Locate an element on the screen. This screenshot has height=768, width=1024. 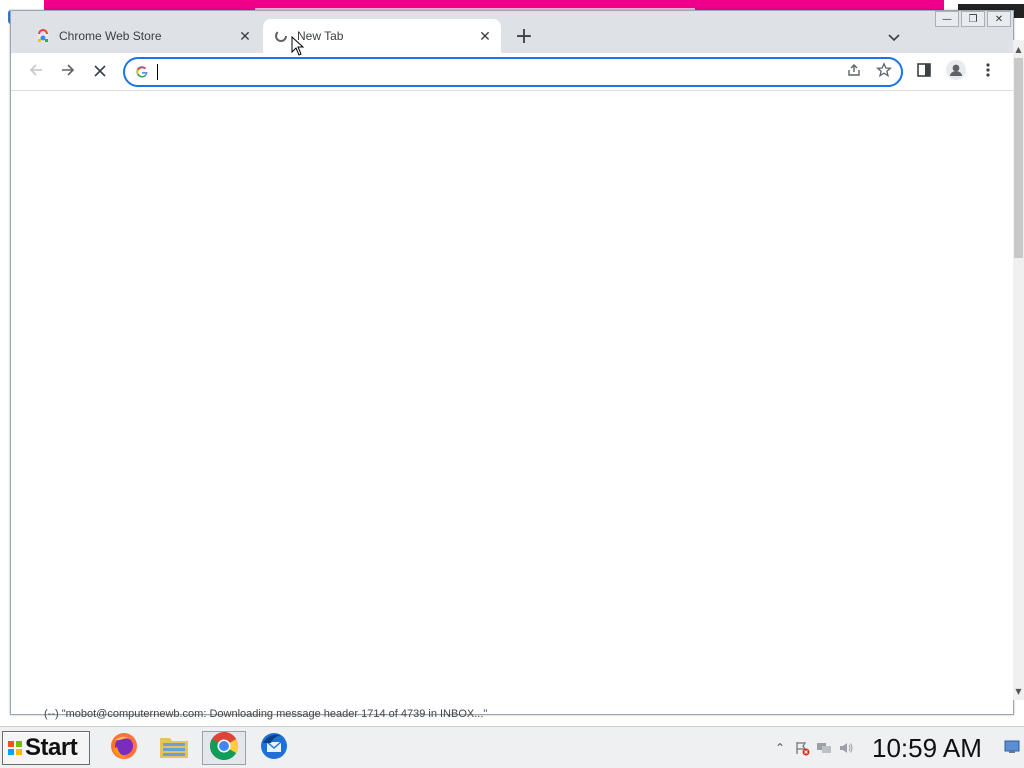
back-button is located at coordinates (36, 72).